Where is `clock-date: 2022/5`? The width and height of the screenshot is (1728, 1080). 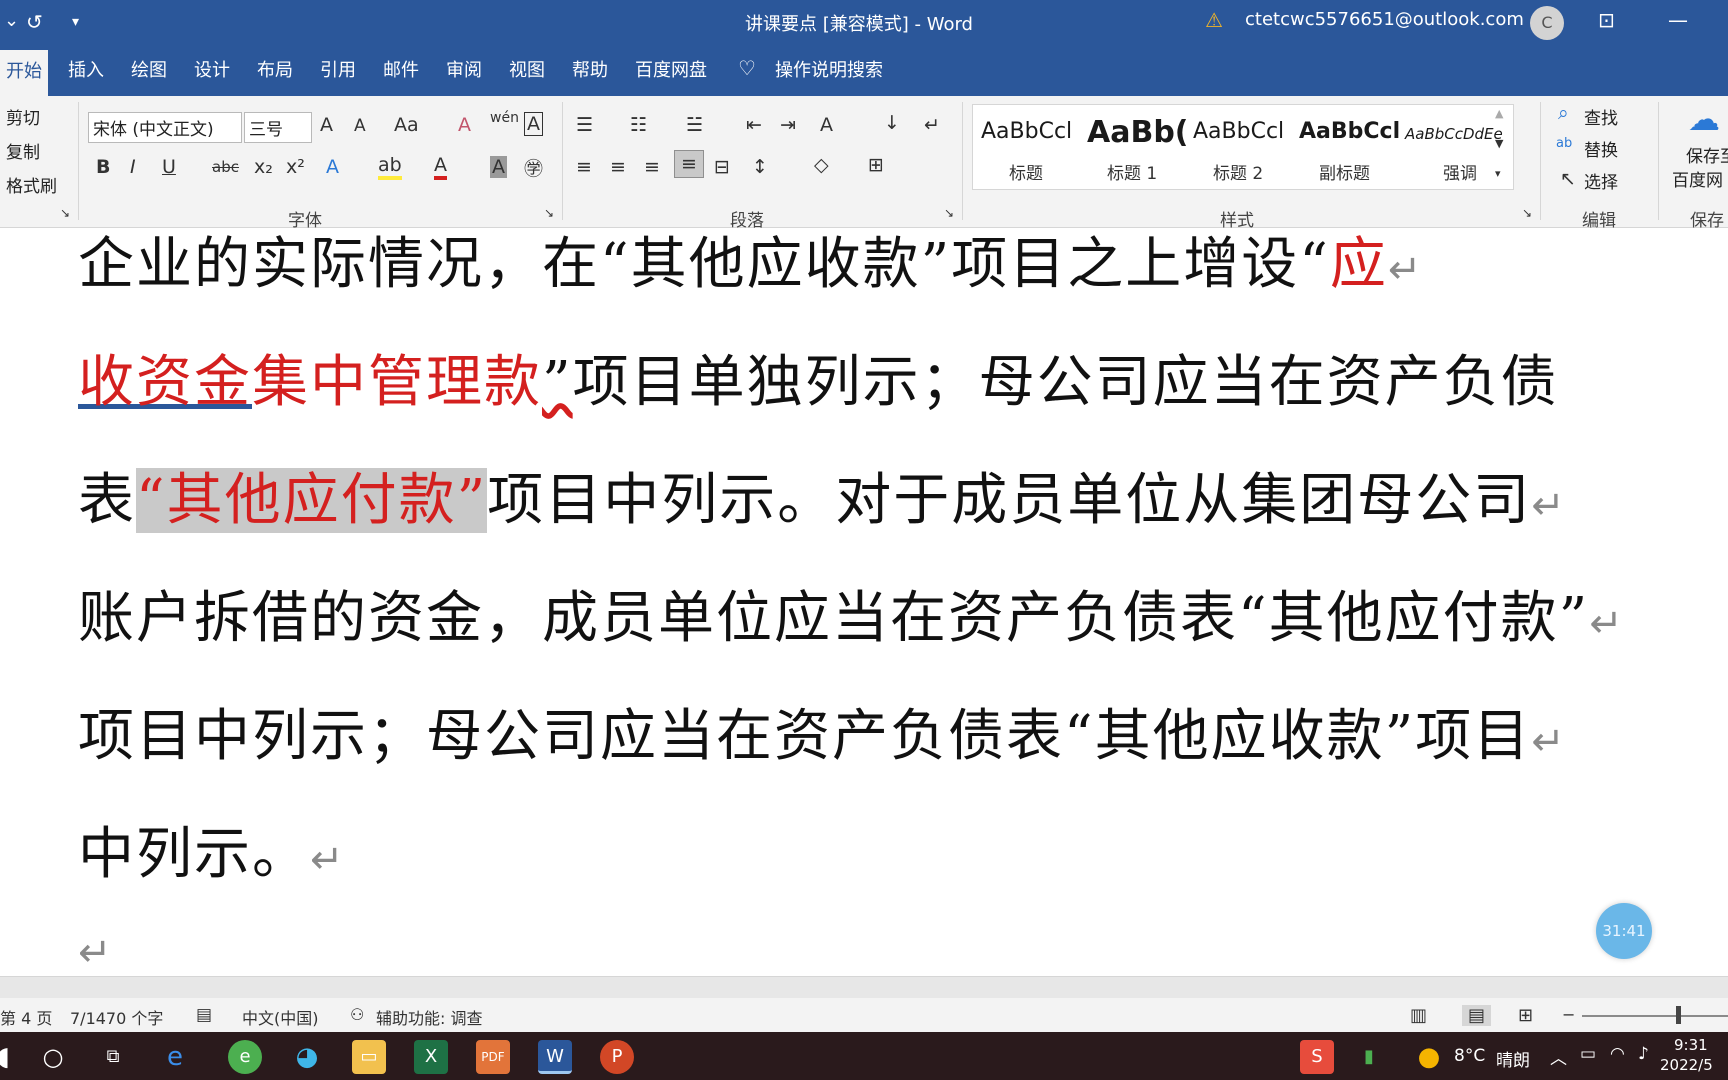 clock-date: 2022/5 is located at coordinates (1686, 1065).